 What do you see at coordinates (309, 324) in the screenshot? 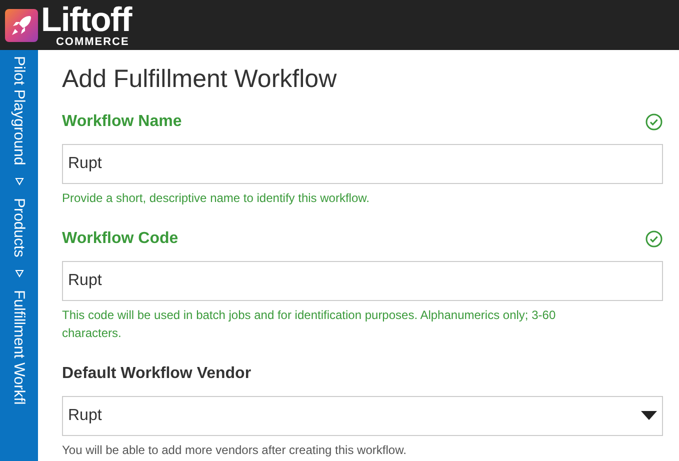
I see `help-text: This code will be used in batch jobs and for identification purposes. Alphanumerics only; 3-60 characters.` at bounding box center [309, 324].